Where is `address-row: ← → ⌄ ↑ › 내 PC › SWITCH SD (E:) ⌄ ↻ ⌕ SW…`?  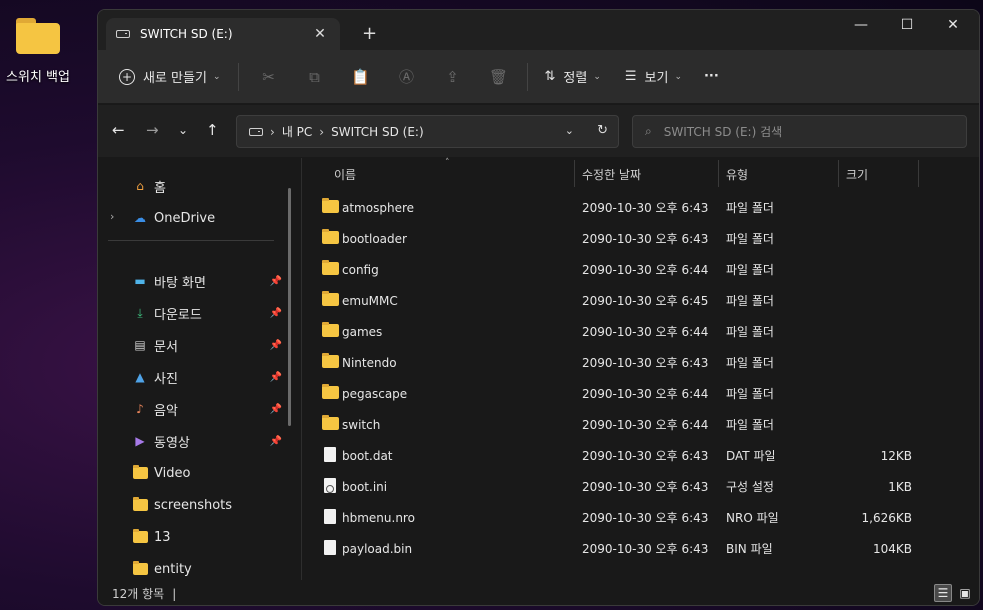 address-row: ← → ⌄ ↑ › 내 PC › SWITCH SD (E:) ⌄ ↻ ⌕ SW… is located at coordinates (538, 131).